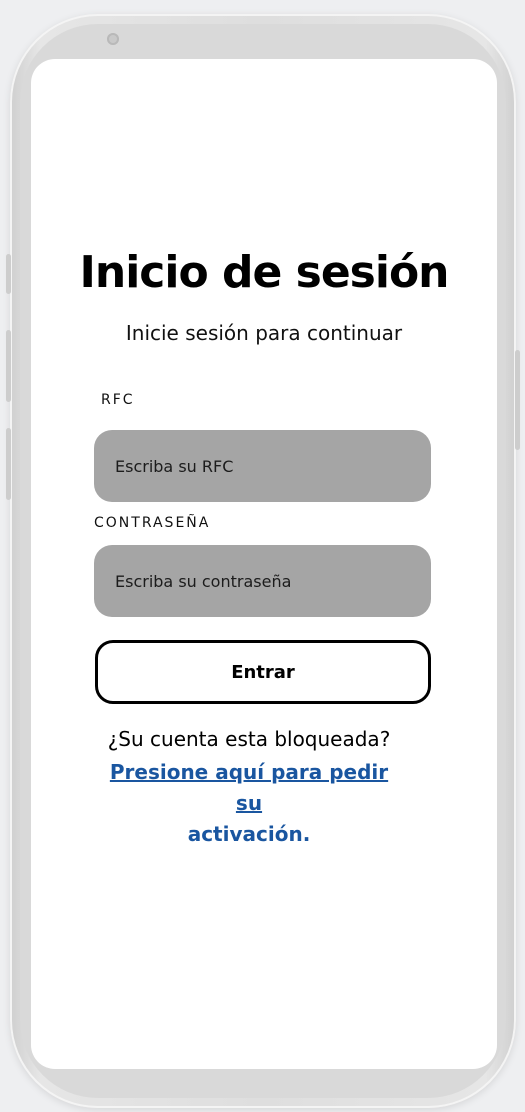 Image resolution: width=525 pixels, height=1112 pixels. Describe the element at coordinates (8, 464) in the screenshot. I see `side-button-volume-down` at that location.